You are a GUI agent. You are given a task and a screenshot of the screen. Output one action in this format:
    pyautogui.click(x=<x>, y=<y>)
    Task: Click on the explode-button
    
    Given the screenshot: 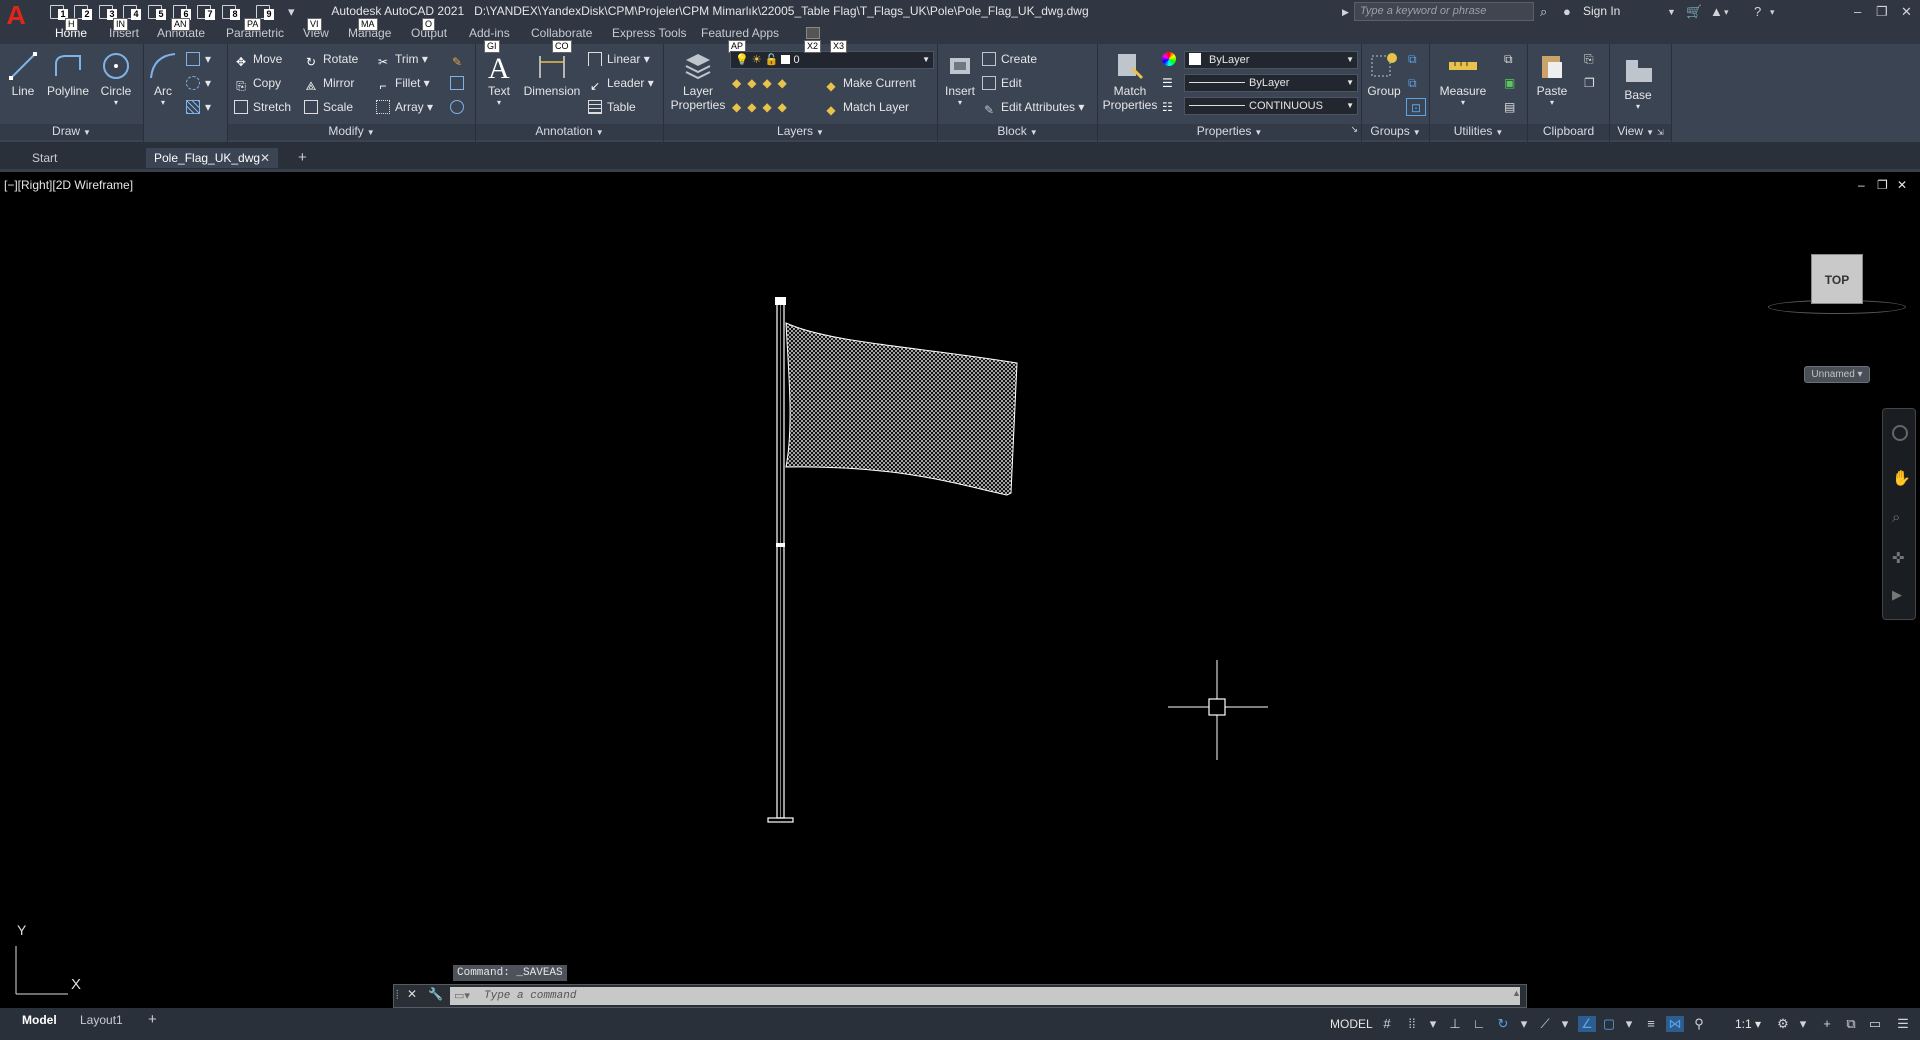 What is the action you would take?
    pyautogui.click(x=459, y=83)
    